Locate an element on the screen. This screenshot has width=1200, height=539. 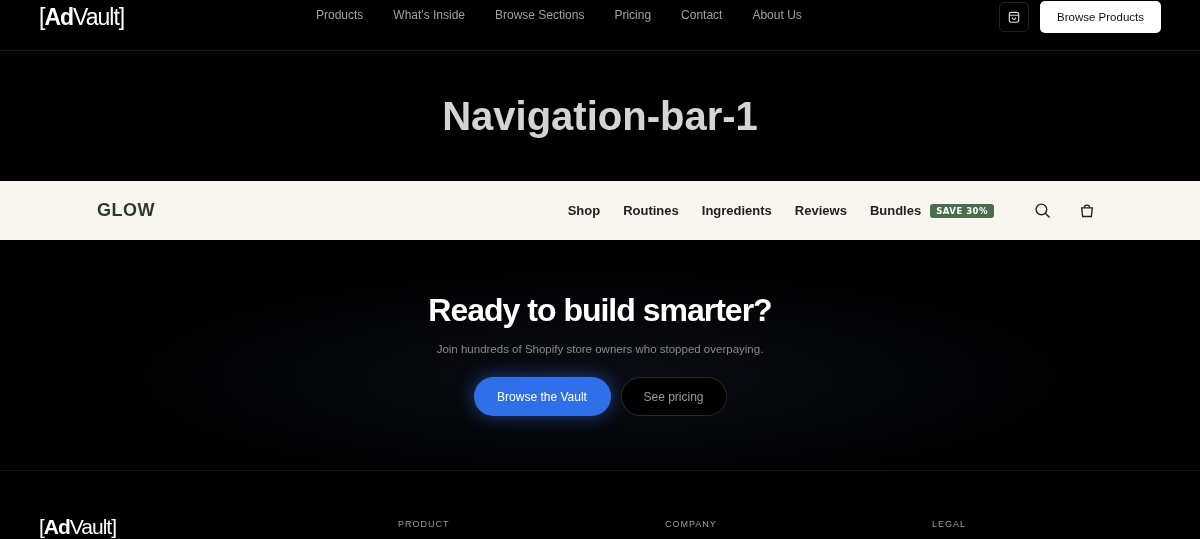
footer-heading: LEGAL is located at coordinates (949, 524).